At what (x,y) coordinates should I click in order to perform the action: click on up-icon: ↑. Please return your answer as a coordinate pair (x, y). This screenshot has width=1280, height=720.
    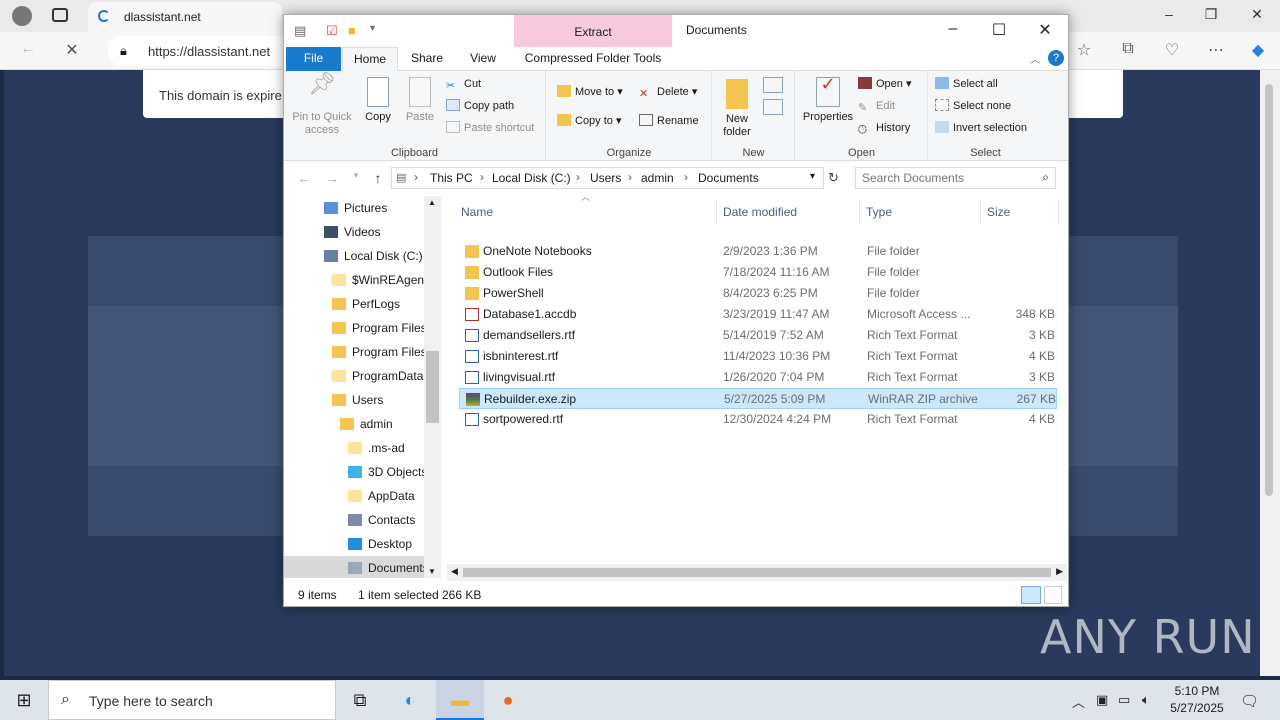
    Looking at the image, I should click on (378, 178).